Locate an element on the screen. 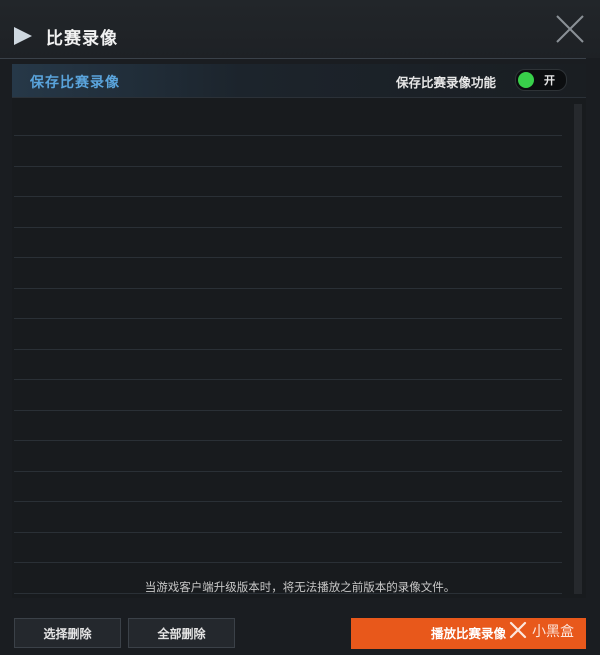  window-title: 比赛录像 is located at coordinates (82, 39).